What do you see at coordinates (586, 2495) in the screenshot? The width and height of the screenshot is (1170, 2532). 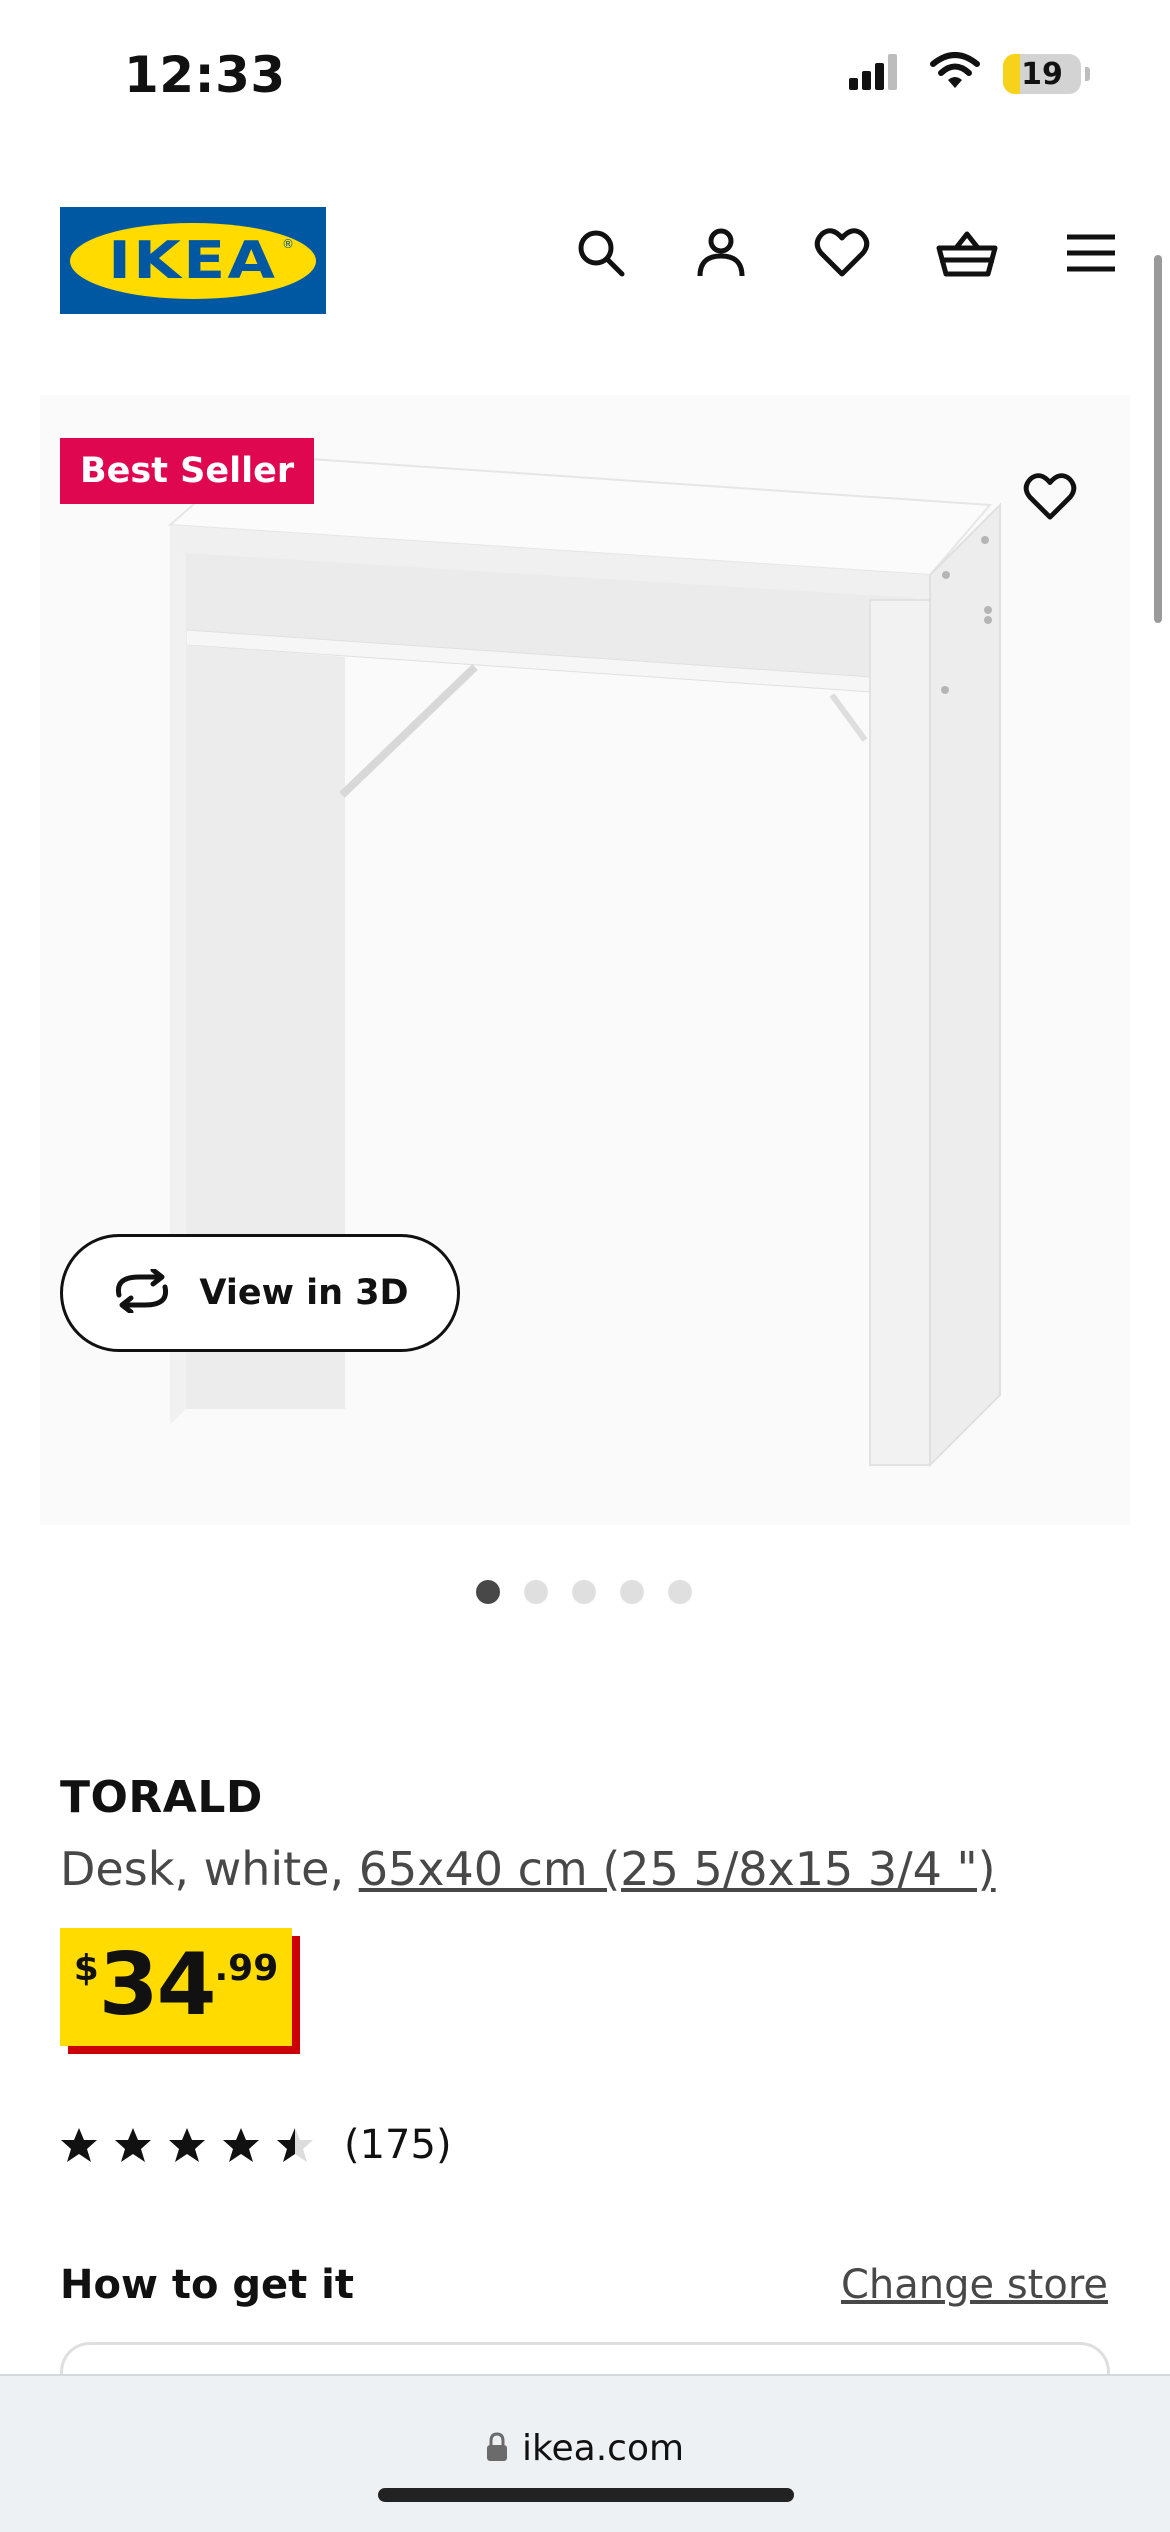 I see `home-indicator` at bounding box center [586, 2495].